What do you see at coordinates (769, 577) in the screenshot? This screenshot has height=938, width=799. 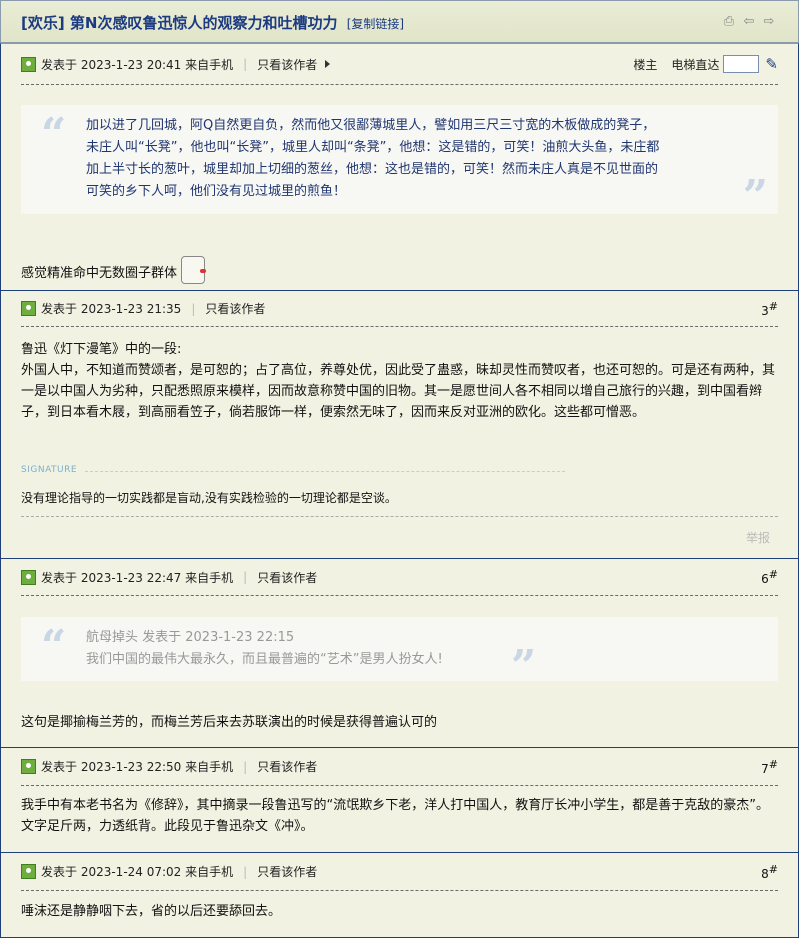 I see `floor-number: 6#` at bounding box center [769, 577].